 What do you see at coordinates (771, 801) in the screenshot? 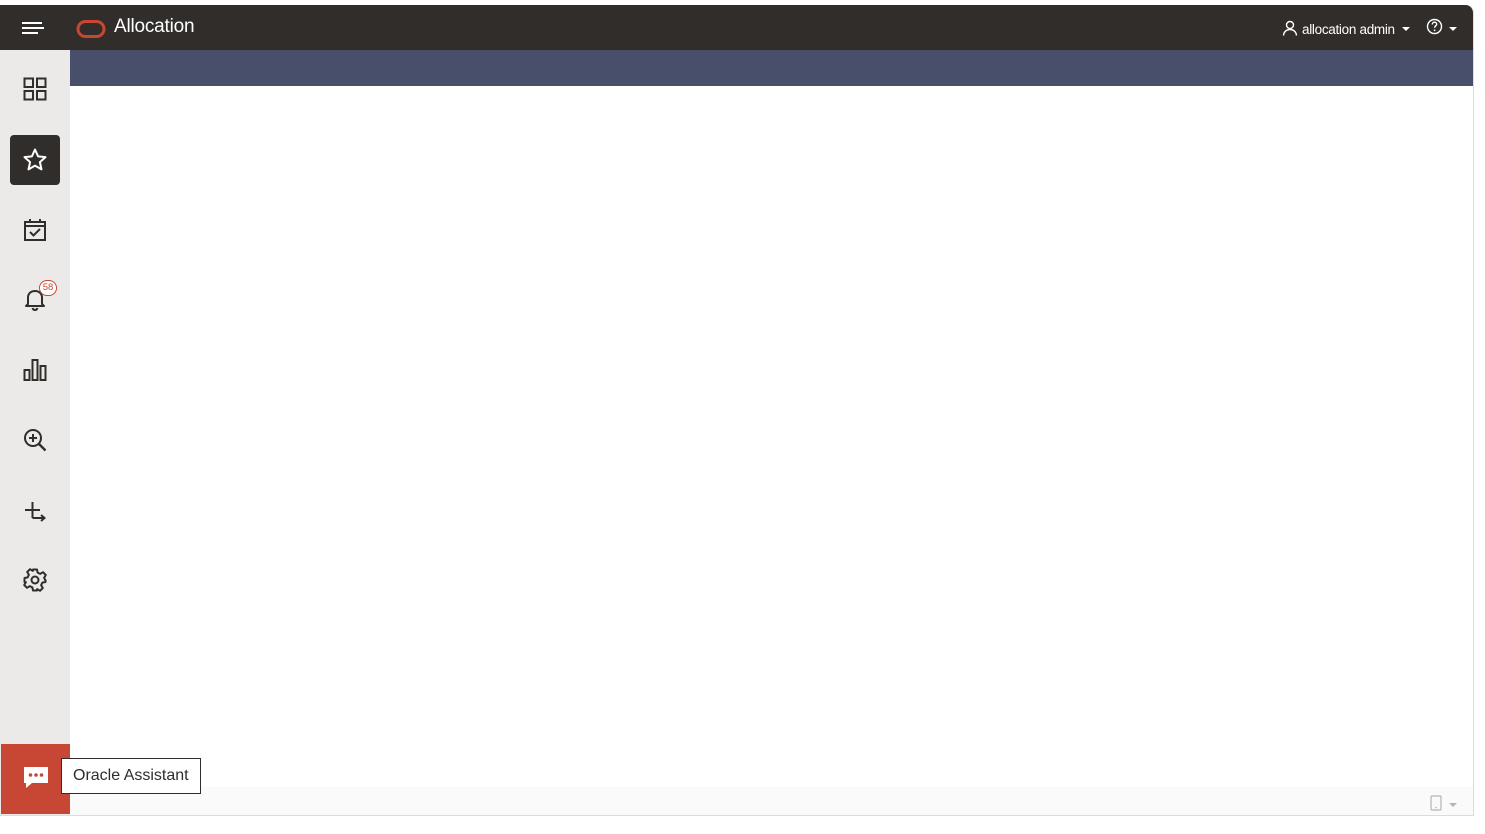
I see `footer-strip` at bounding box center [771, 801].